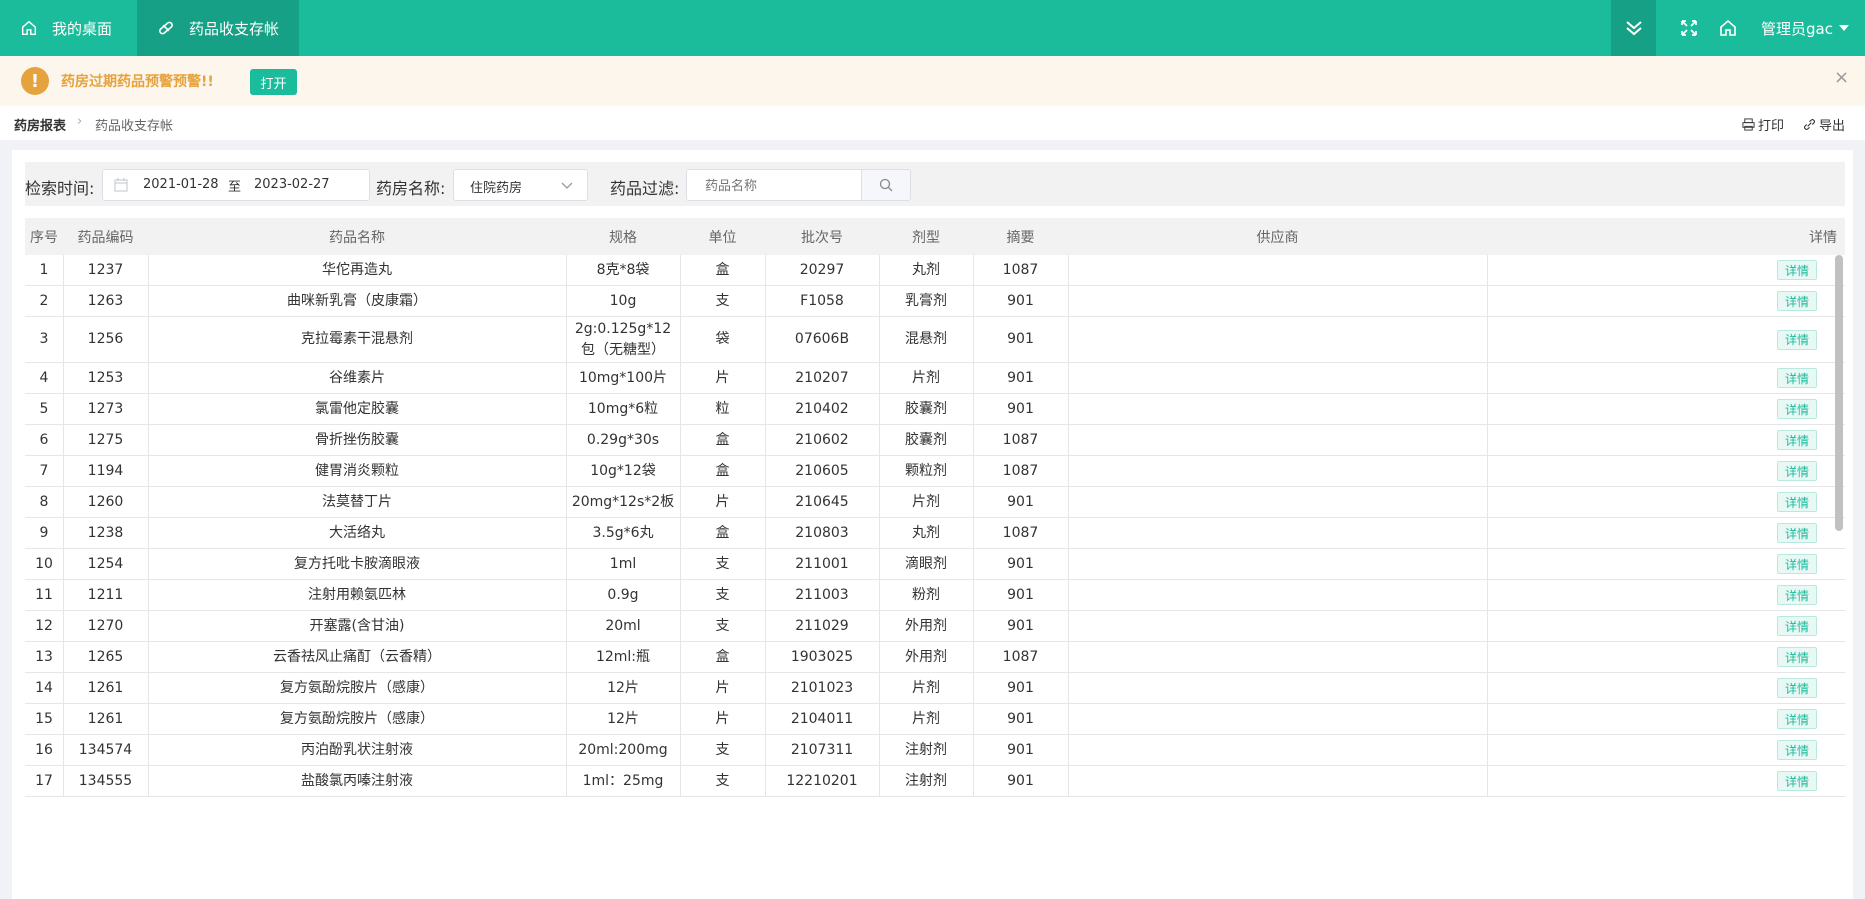 Image resolution: width=1865 pixels, height=899 pixels. I want to click on cell-index: 6, so click(44, 439).